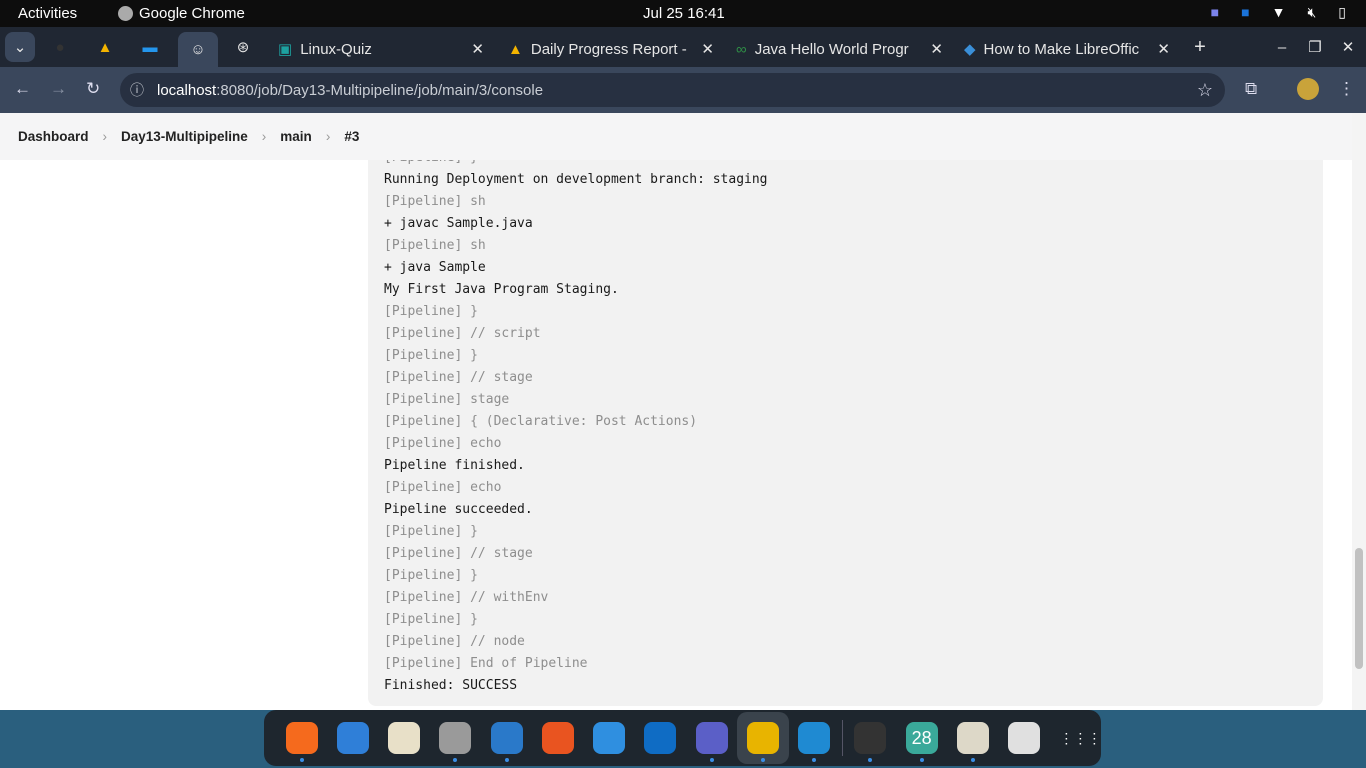 Image resolution: width=1366 pixels, height=768 pixels. I want to click on tab-google-drive: ▲, so click(105, 47).